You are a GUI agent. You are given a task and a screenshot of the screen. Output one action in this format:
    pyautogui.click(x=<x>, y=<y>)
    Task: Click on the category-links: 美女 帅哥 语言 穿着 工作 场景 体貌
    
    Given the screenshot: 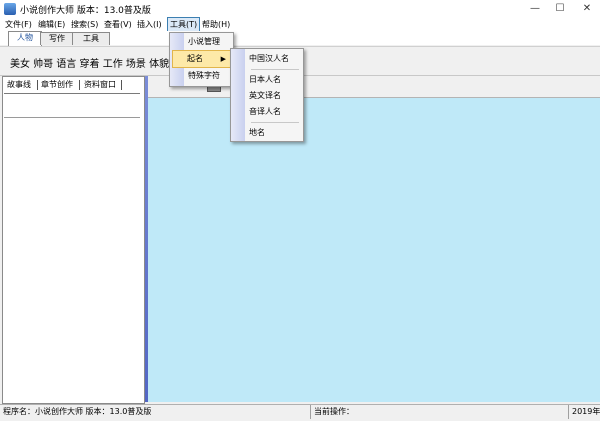 What is the action you would take?
    pyautogui.click(x=89, y=62)
    